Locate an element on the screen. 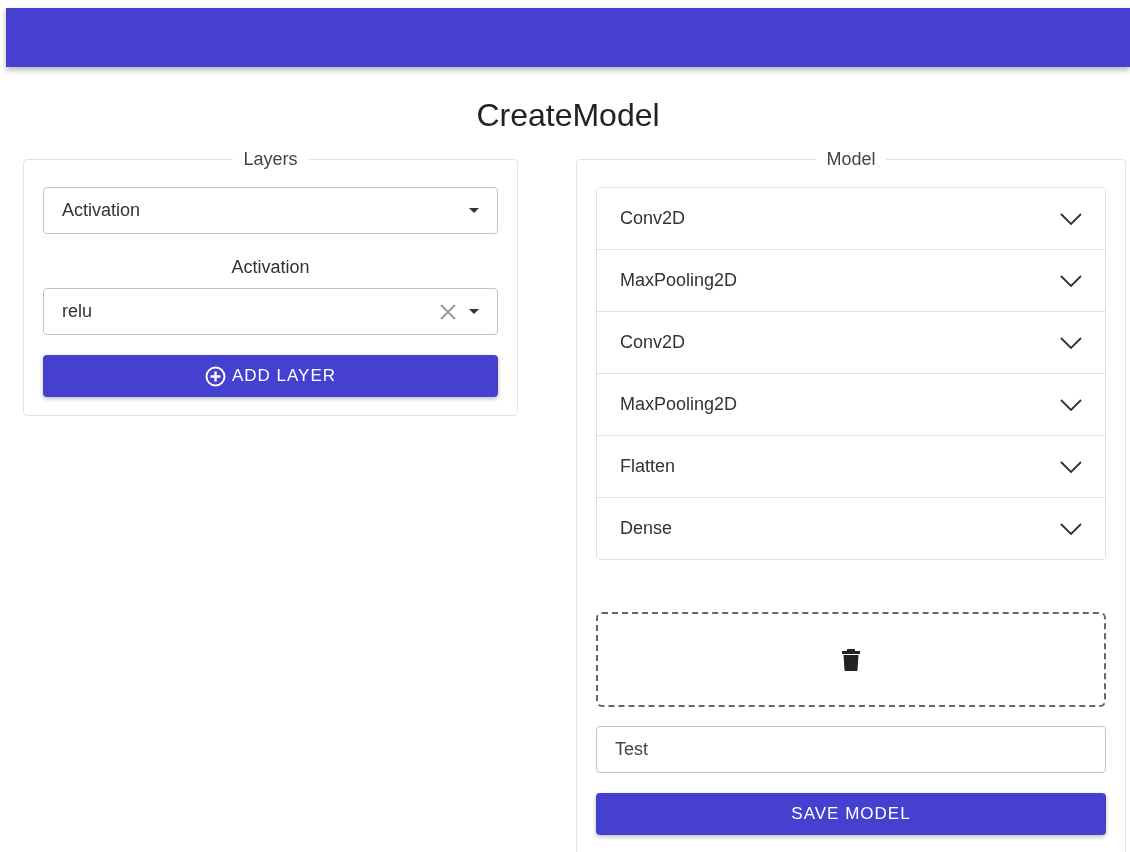  clear-icon is located at coordinates (448, 311).